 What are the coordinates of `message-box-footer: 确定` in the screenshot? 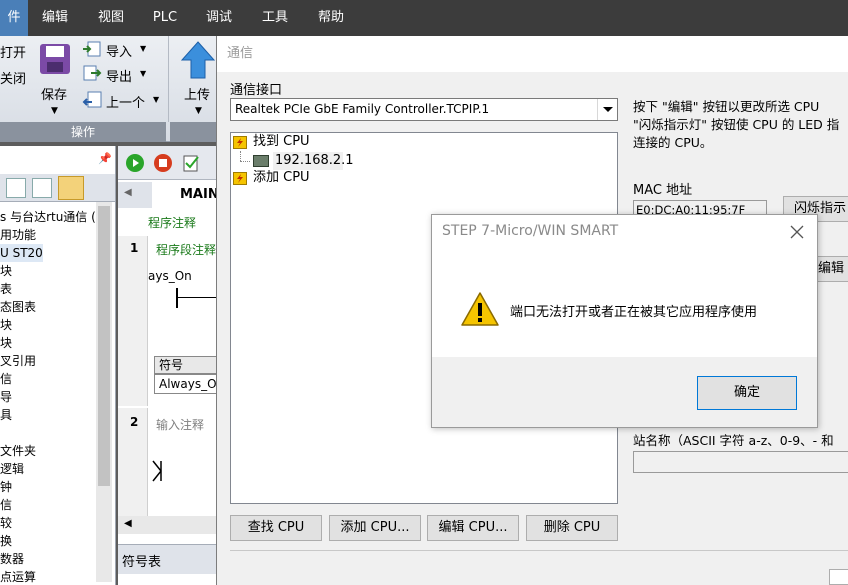 It's located at (624, 392).